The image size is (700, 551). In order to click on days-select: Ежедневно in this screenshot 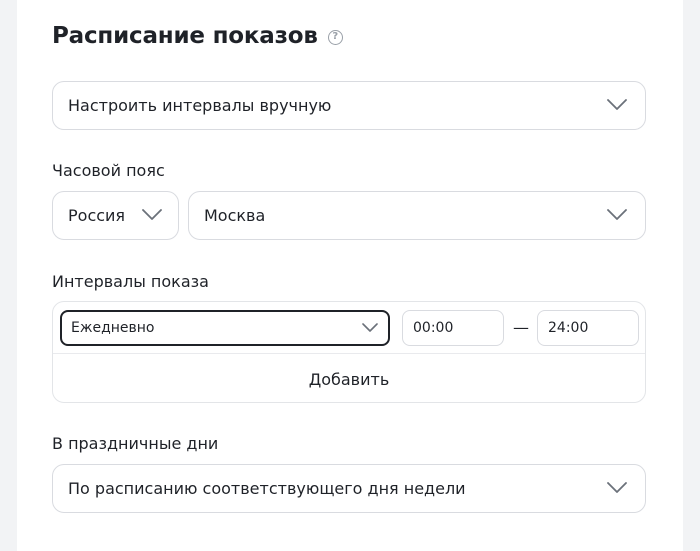, I will do `click(225, 328)`.